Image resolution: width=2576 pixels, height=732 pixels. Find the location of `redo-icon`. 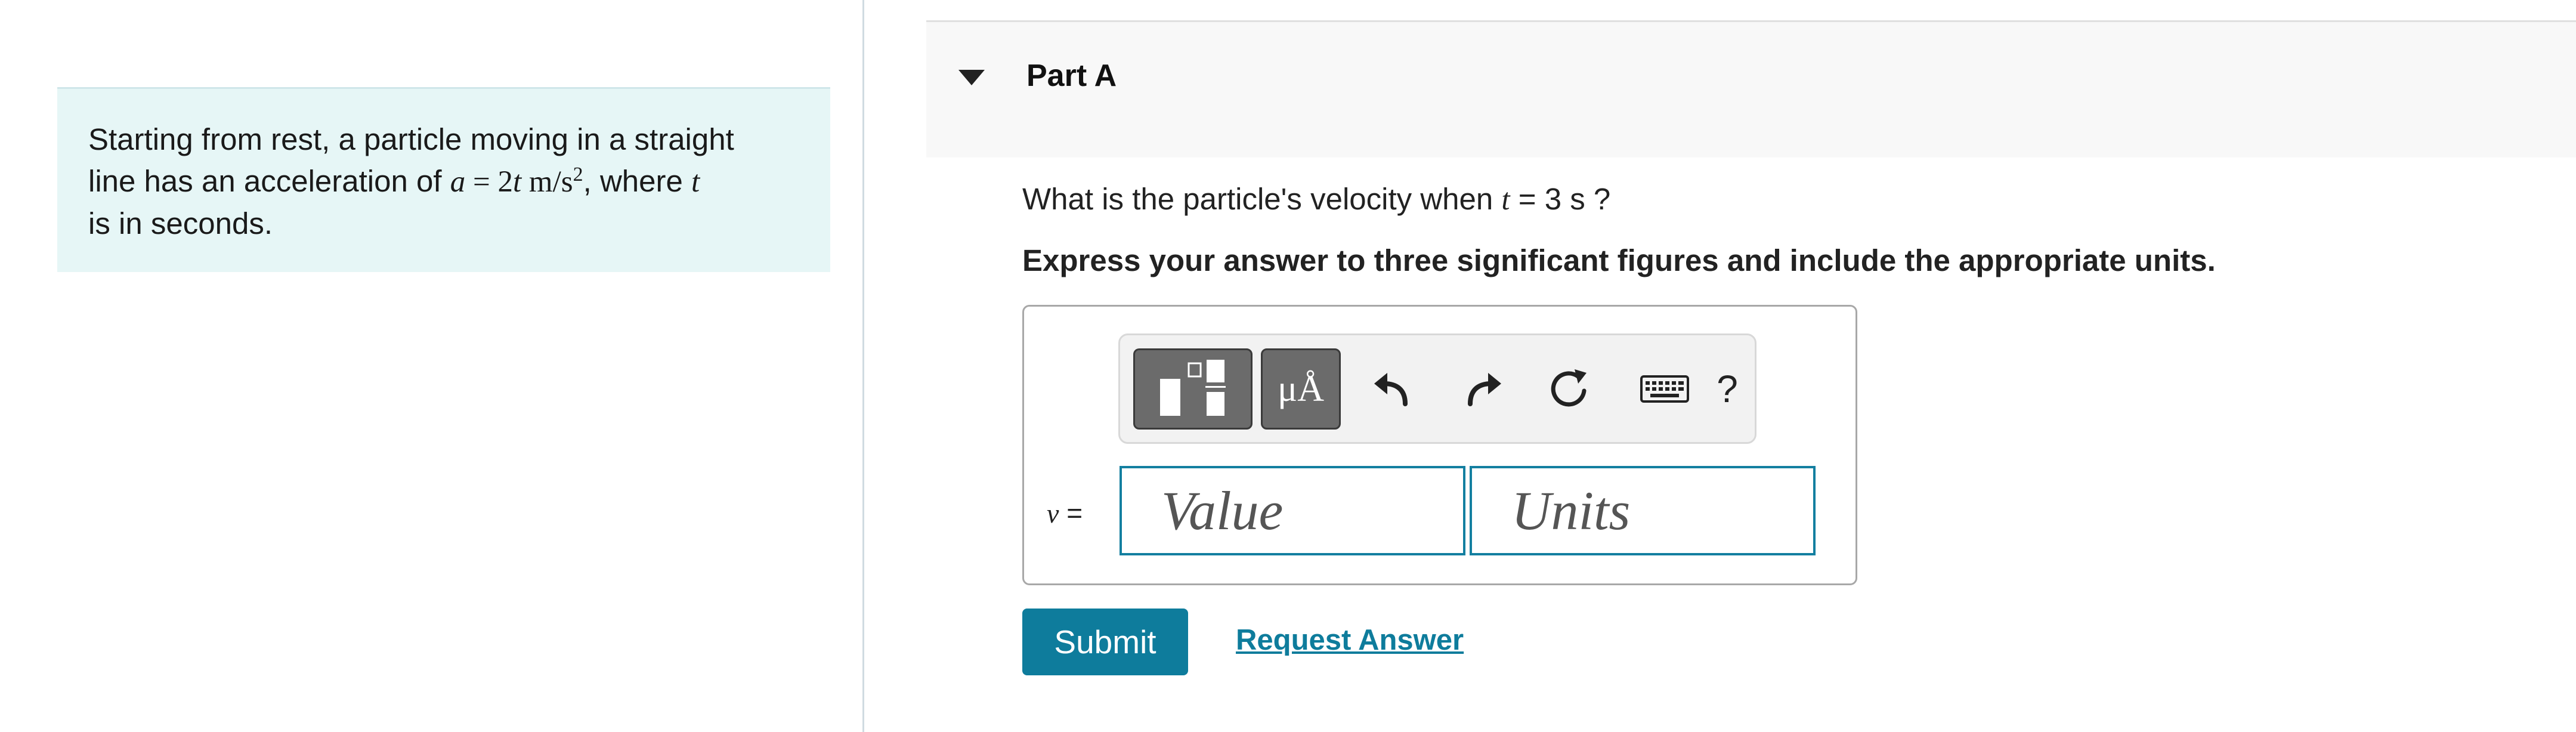

redo-icon is located at coordinates (1484, 389).